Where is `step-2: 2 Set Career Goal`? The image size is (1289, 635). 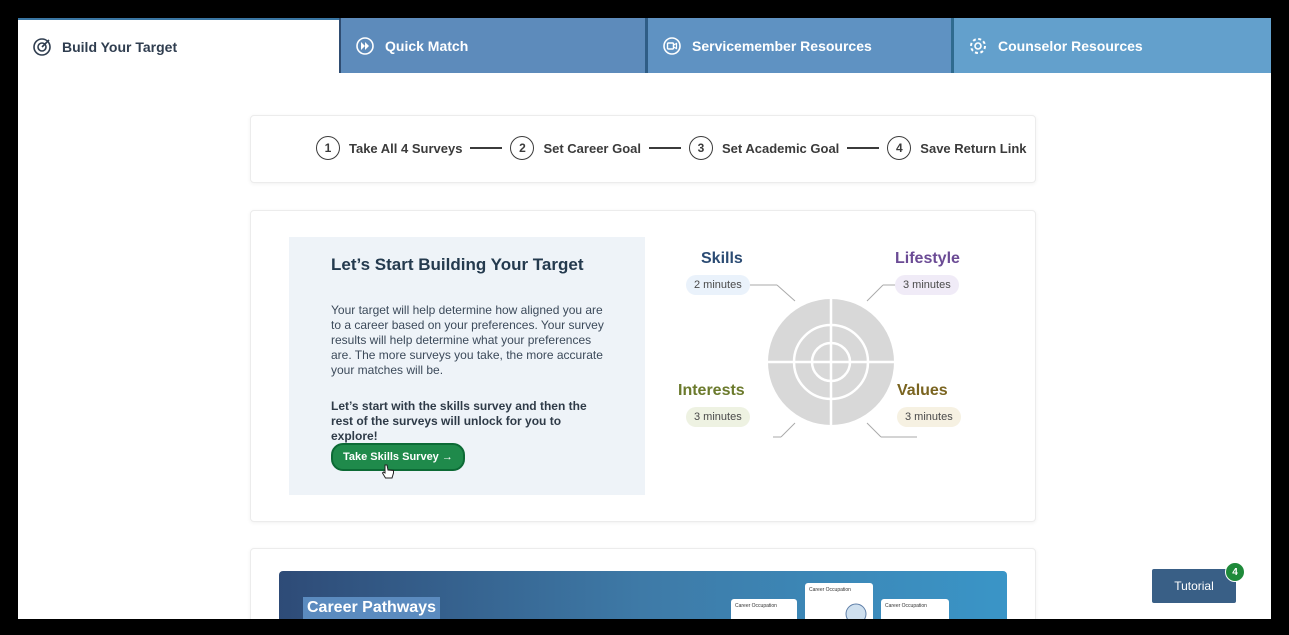 step-2: 2 Set Career Goal is located at coordinates (575, 148).